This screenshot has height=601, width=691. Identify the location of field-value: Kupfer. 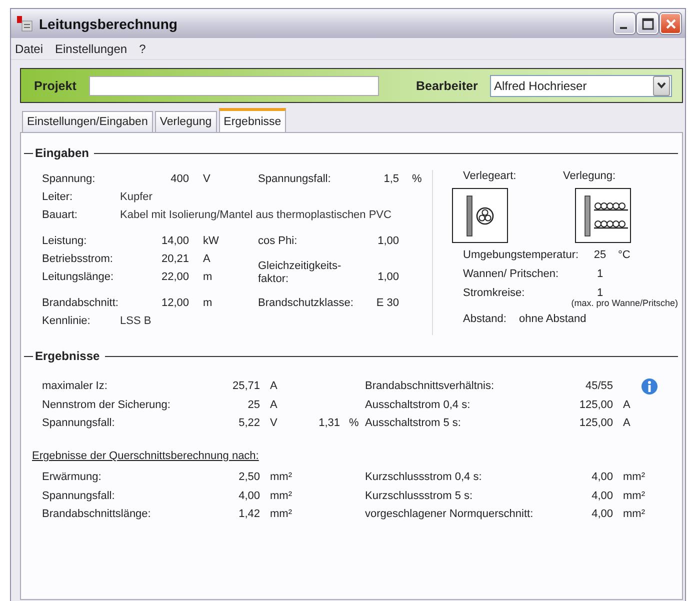
(137, 197).